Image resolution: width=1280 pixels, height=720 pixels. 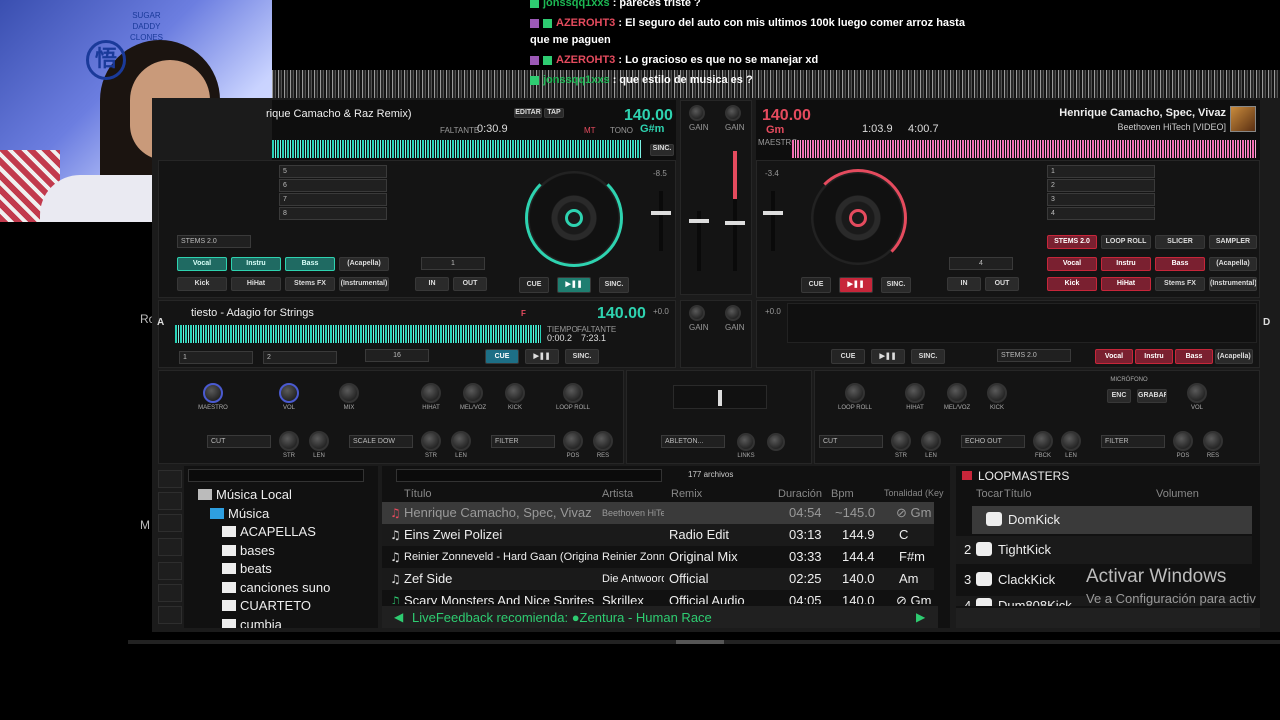 What do you see at coordinates (202, 284) in the screenshot?
I see `deck-a-stem-kick: Kick` at bounding box center [202, 284].